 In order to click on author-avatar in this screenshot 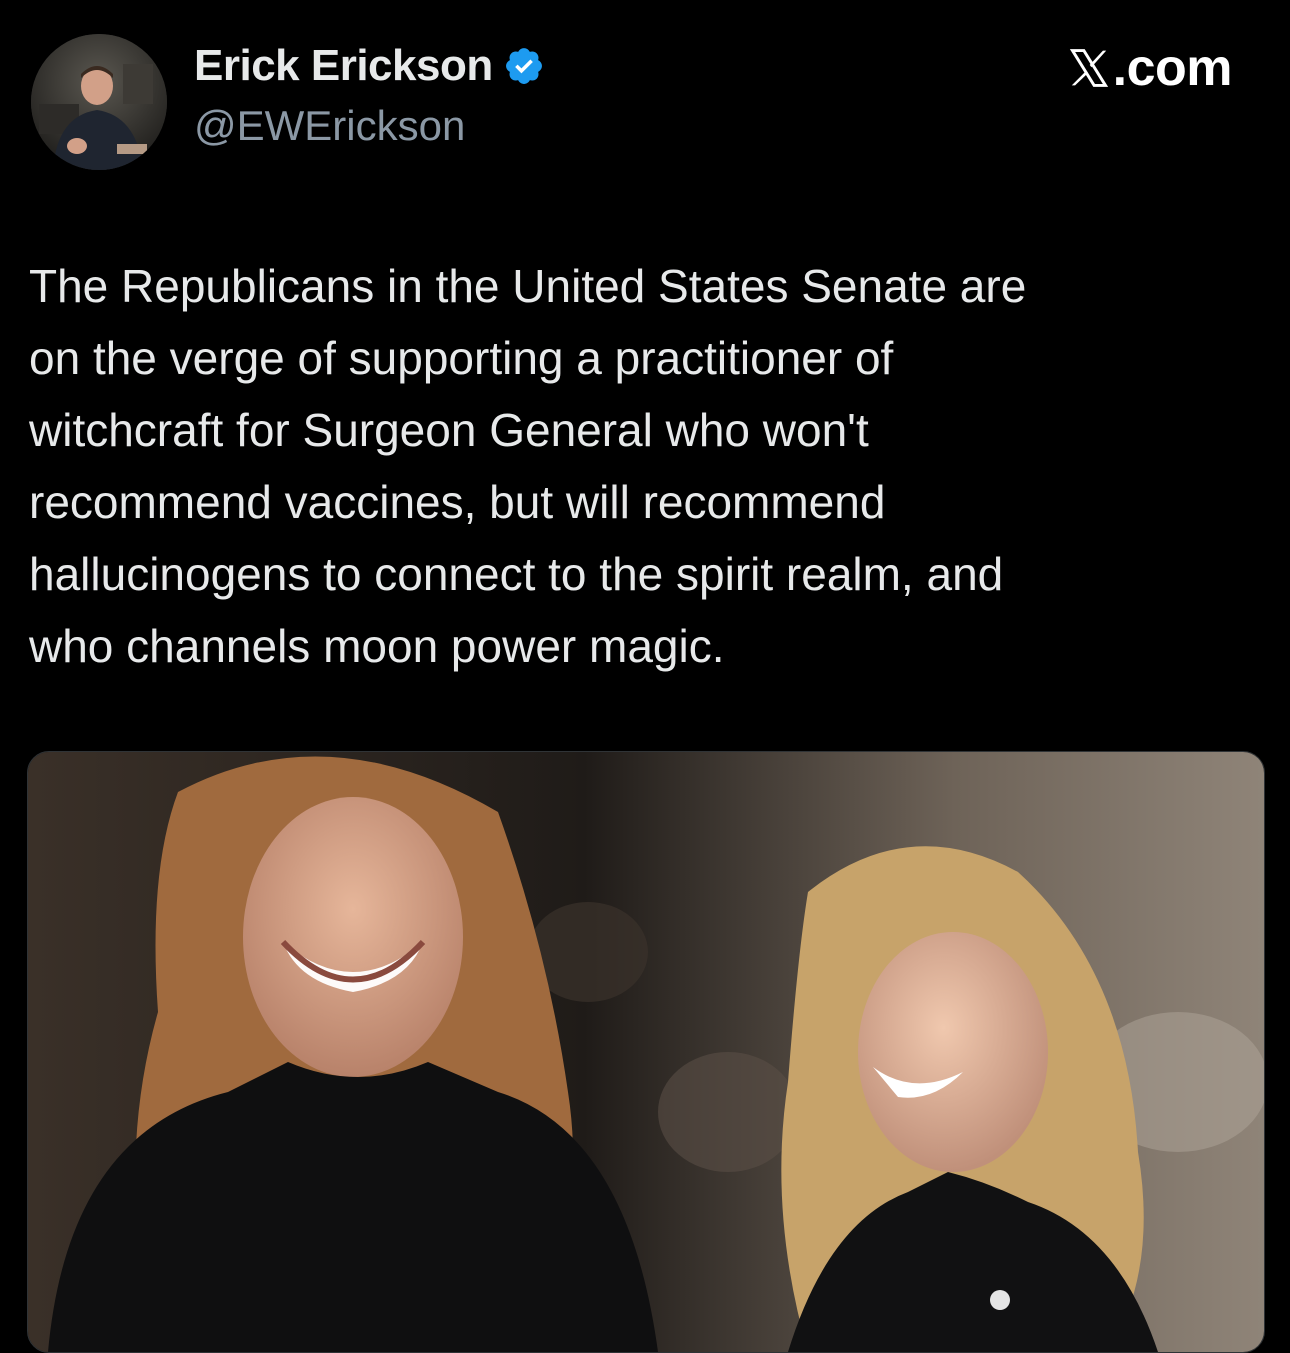, I will do `click(99, 102)`.